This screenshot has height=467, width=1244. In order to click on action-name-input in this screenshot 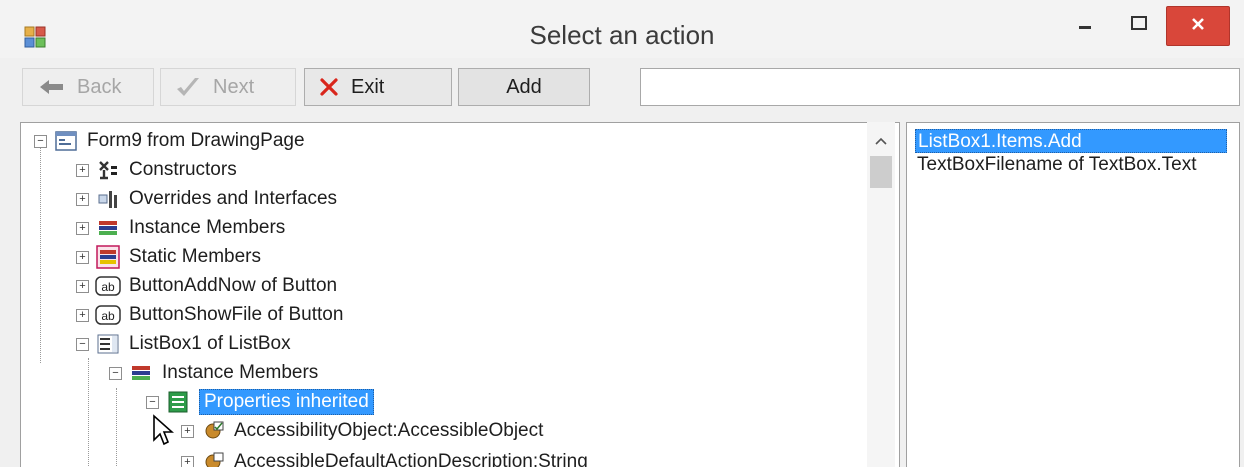, I will do `click(940, 87)`.